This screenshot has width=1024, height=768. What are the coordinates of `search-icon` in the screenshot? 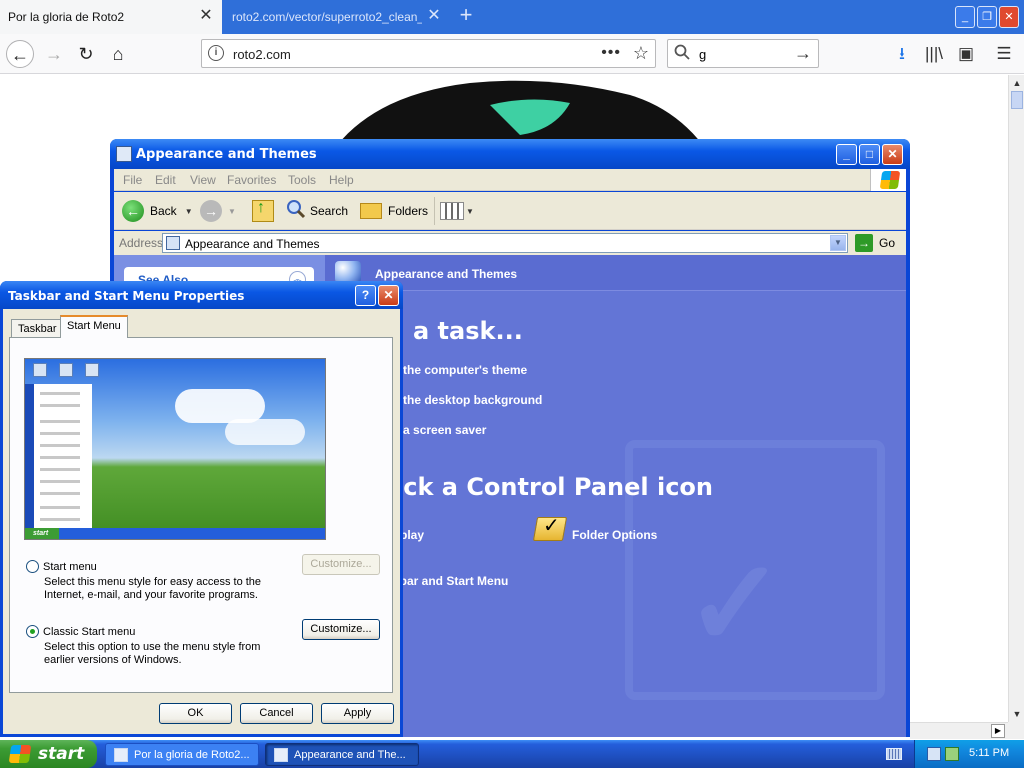 It's located at (682, 54).